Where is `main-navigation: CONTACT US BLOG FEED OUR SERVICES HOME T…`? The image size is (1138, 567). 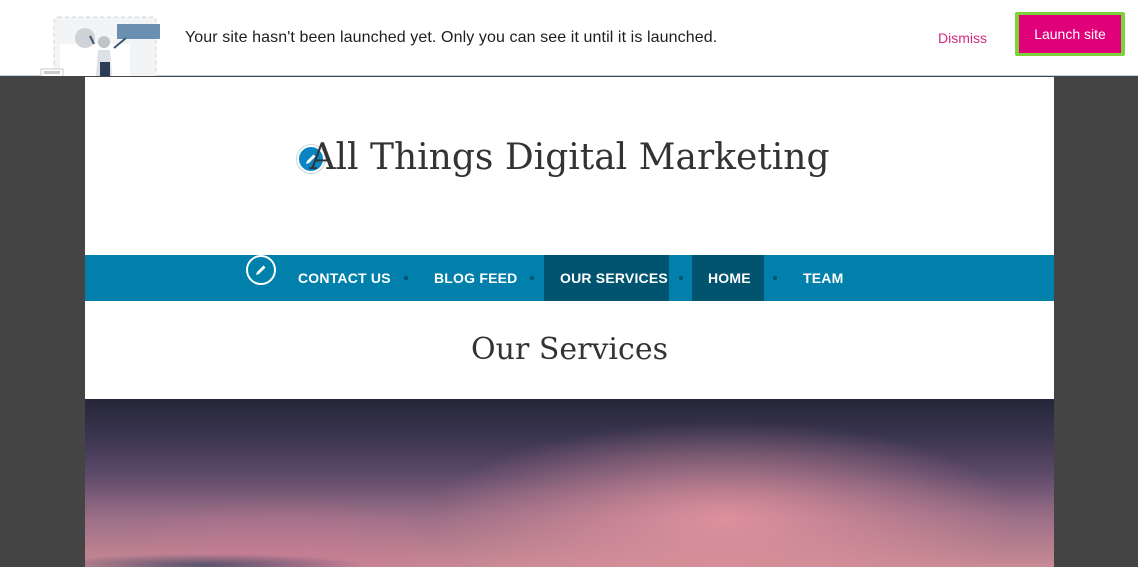
main-navigation: CONTACT US BLOG FEED OUR SERVICES HOME T… is located at coordinates (569, 278).